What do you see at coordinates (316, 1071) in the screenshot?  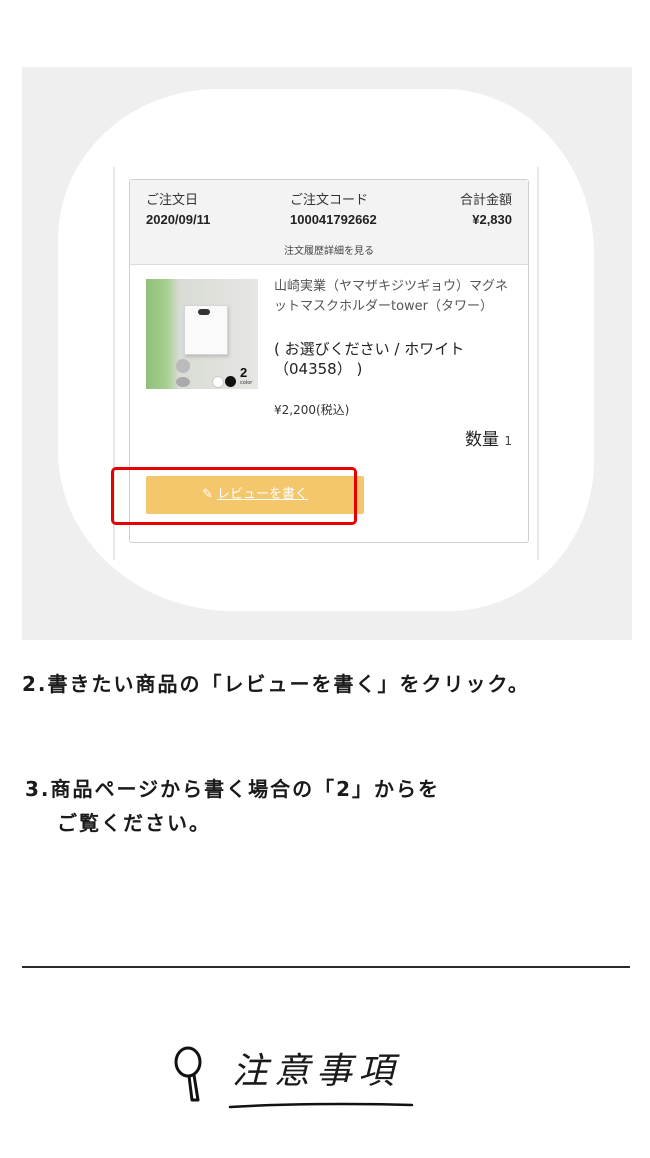 I see `notes-title: 注意事項` at bounding box center [316, 1071].